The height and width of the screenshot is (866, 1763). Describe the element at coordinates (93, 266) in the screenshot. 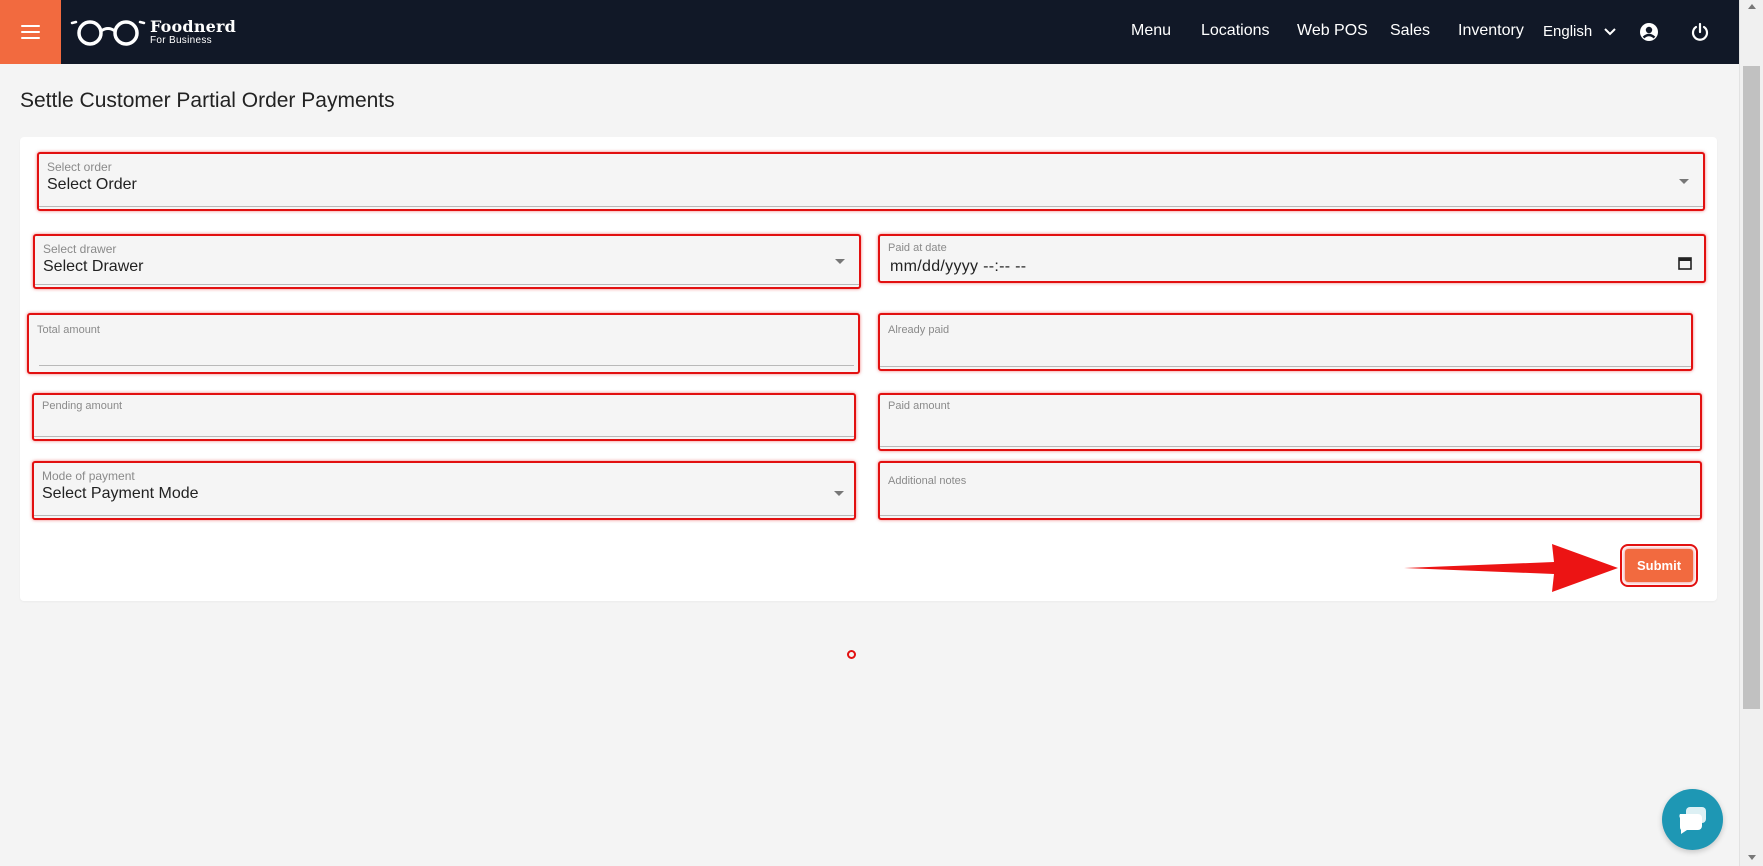

I see `select-drawer-value: Select Drawer` at that location.